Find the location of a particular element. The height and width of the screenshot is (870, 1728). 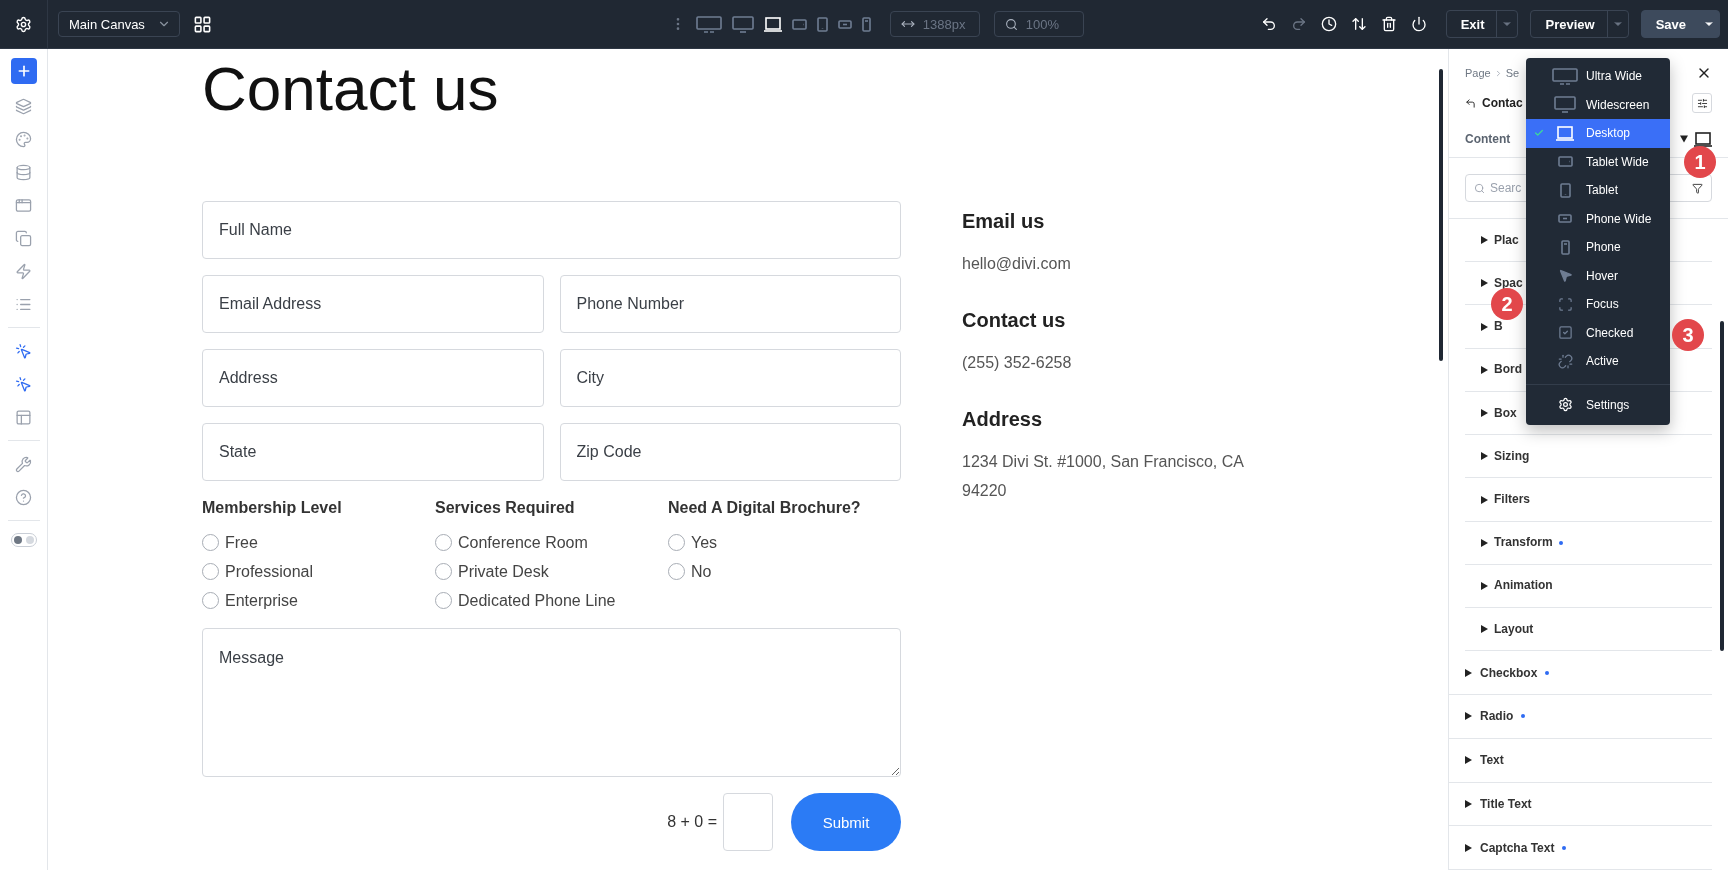

split-button: Save is located at coordinates (1680, 24).